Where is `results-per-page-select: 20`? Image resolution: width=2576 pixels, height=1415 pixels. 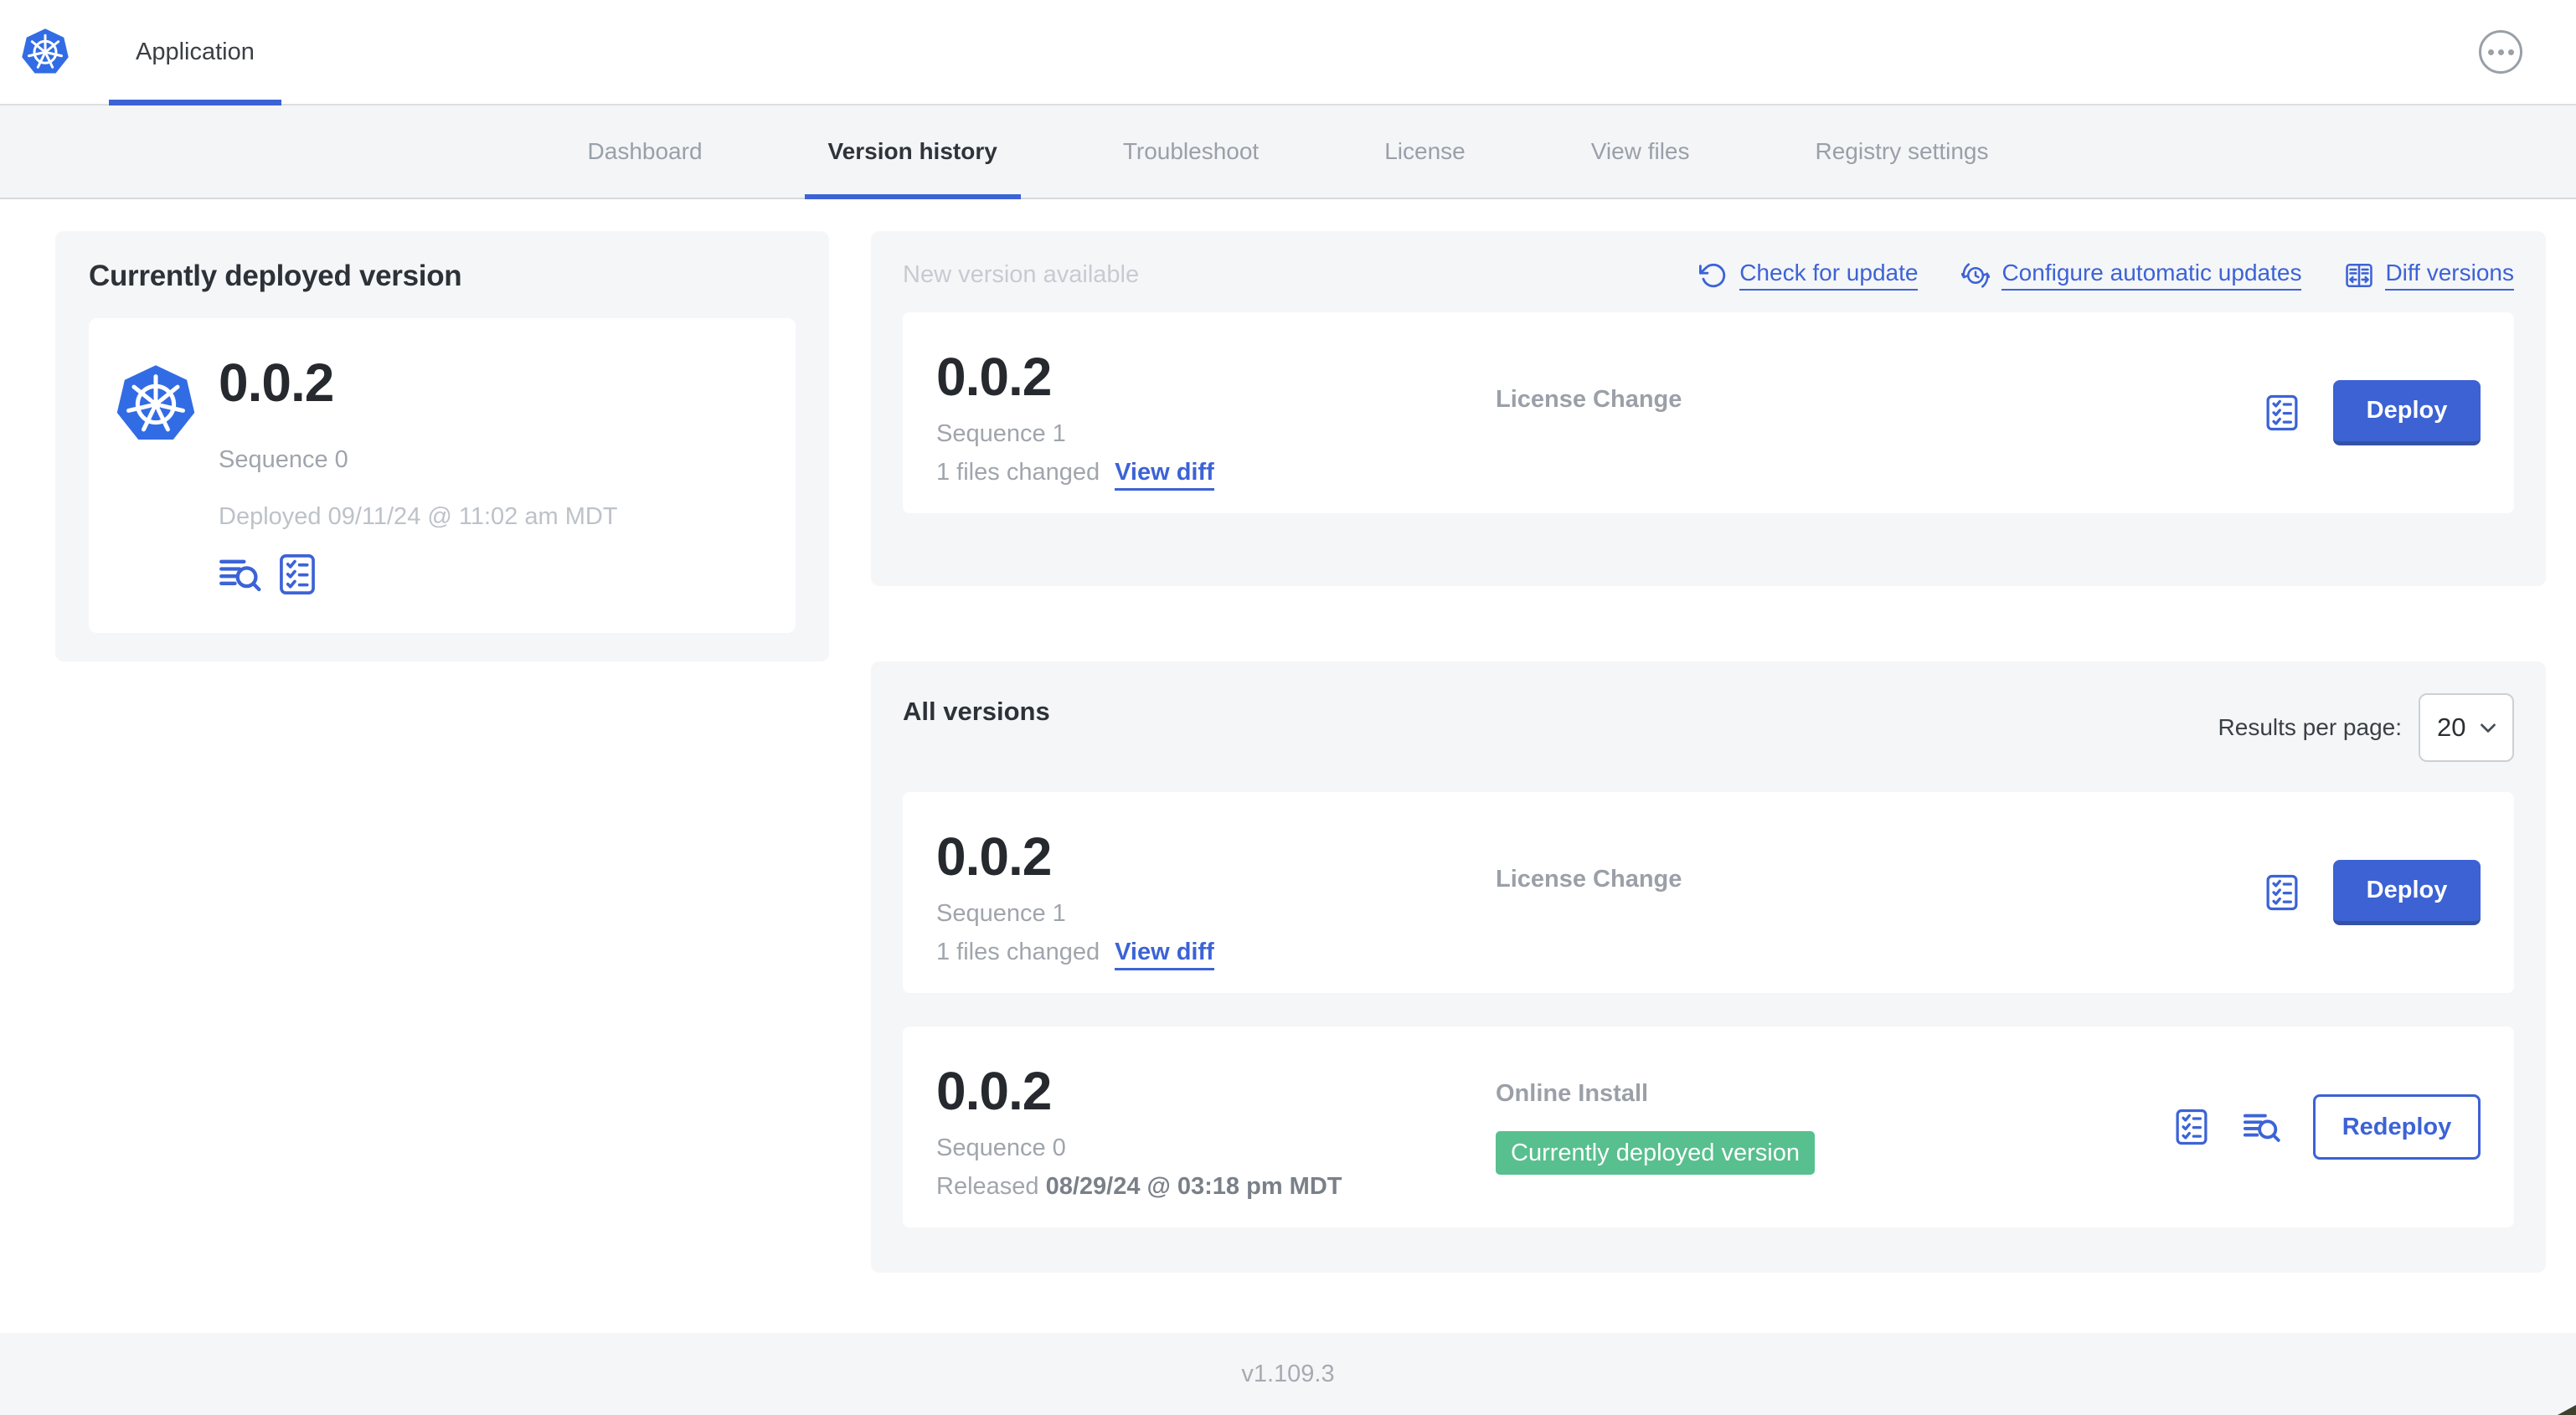 results-per-page-select: 20 is located at coordinates (2466, 727).